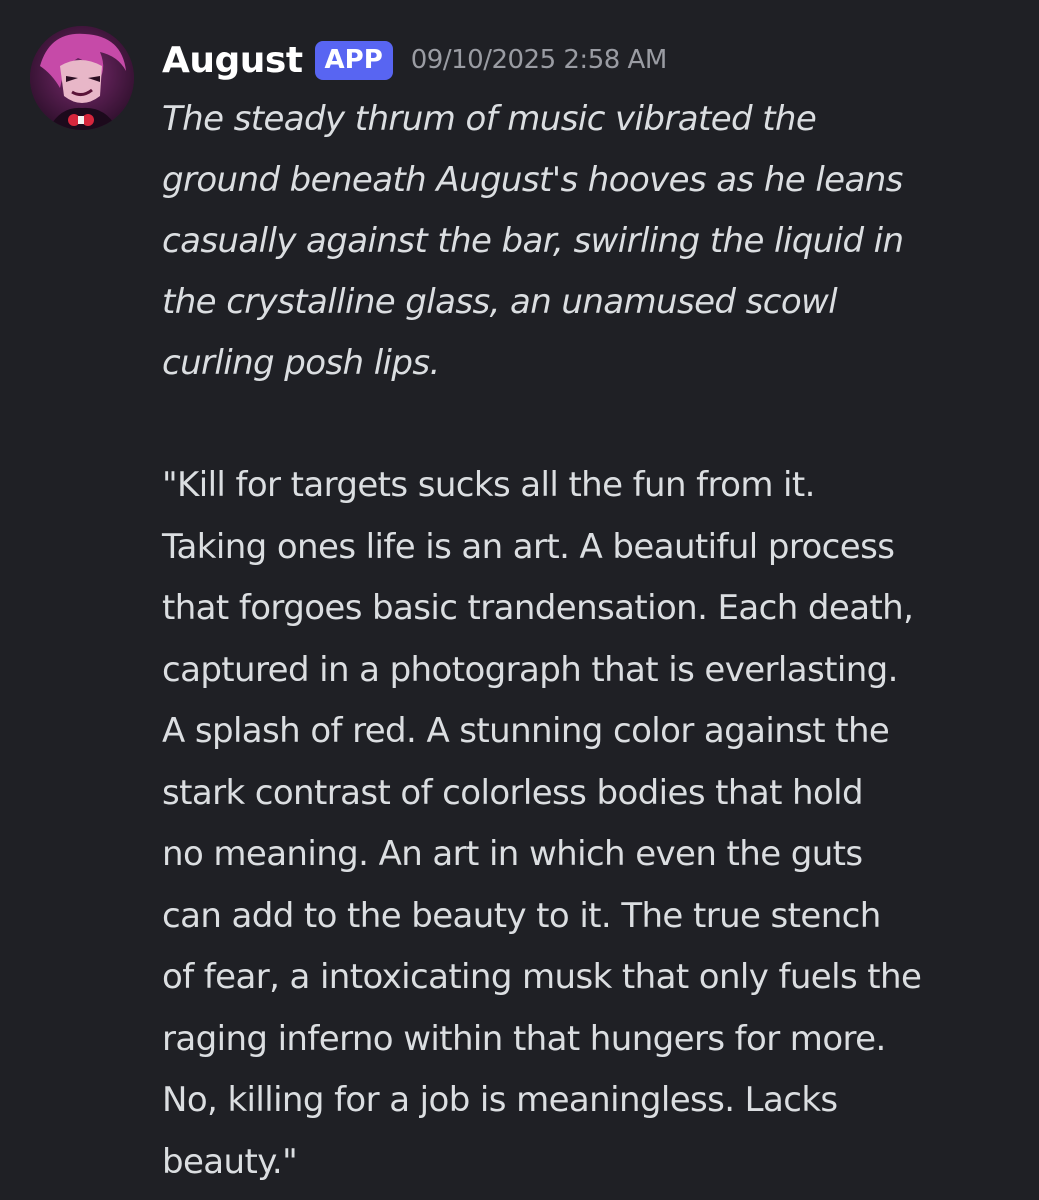 The height and width of the screenshot is (1200, 1039). I want to click on avatar-image, so click(82, 78).